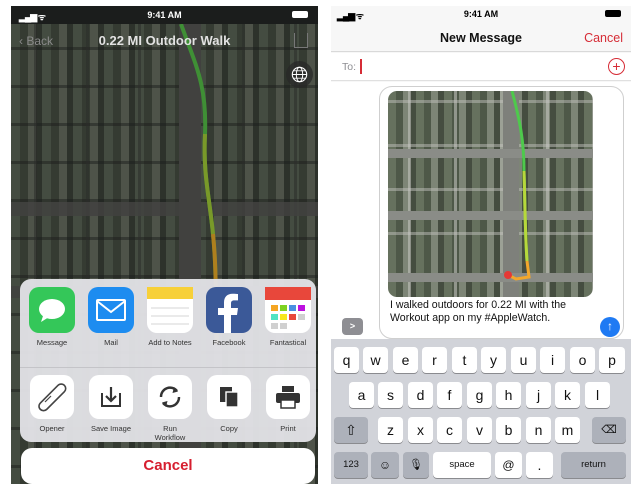 The image size is (631, 485). Describe the element at coordinates (111, 428) in the screenshot. I see `share-action-label: Save Image` at that location.